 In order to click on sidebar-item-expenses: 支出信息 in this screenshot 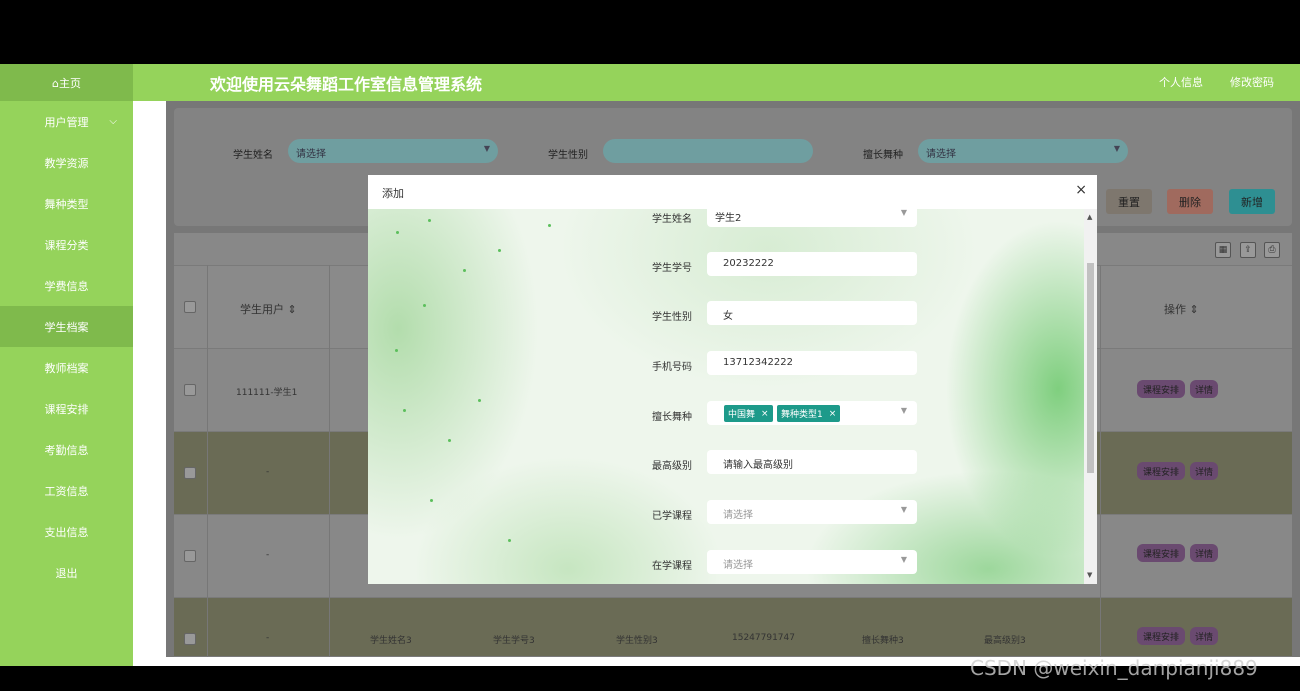, I will do `click(66, 531)`.